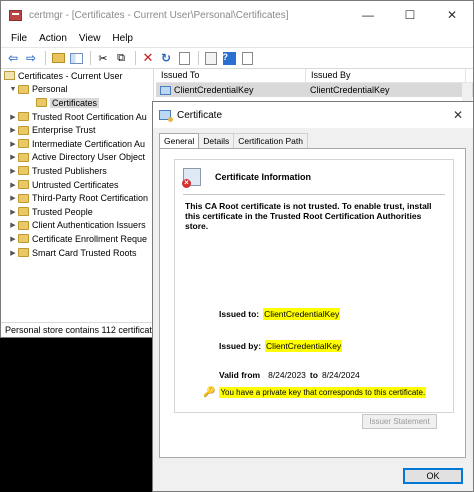  What do you see at coordinates (77, 253) in the screenshot?
I see `tree-item: ▶ Smart Card Trusted Roots` at bounding box center [77, 253].